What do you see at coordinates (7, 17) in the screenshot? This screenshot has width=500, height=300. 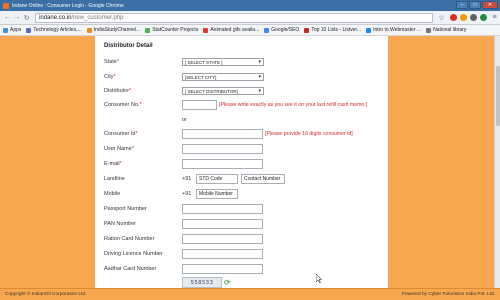 I see `back-arrow-icon: ←` at bounding box center [7, 17].